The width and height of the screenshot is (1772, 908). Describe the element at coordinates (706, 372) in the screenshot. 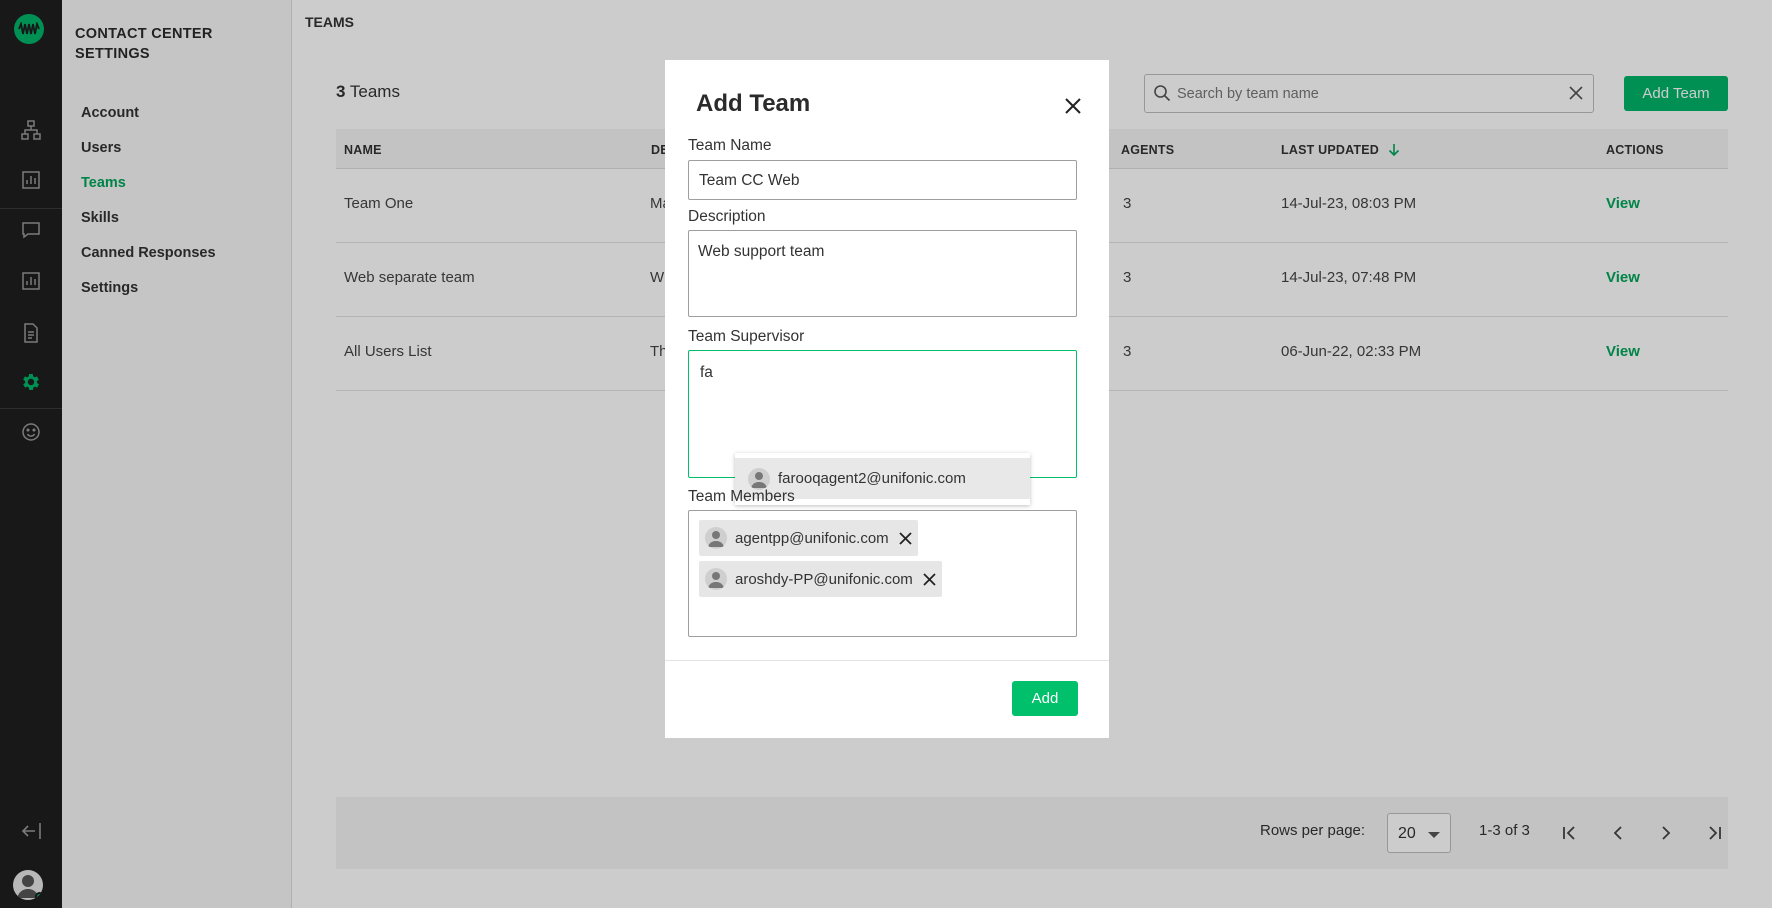

I see `supervisor-query: fa` at that location.